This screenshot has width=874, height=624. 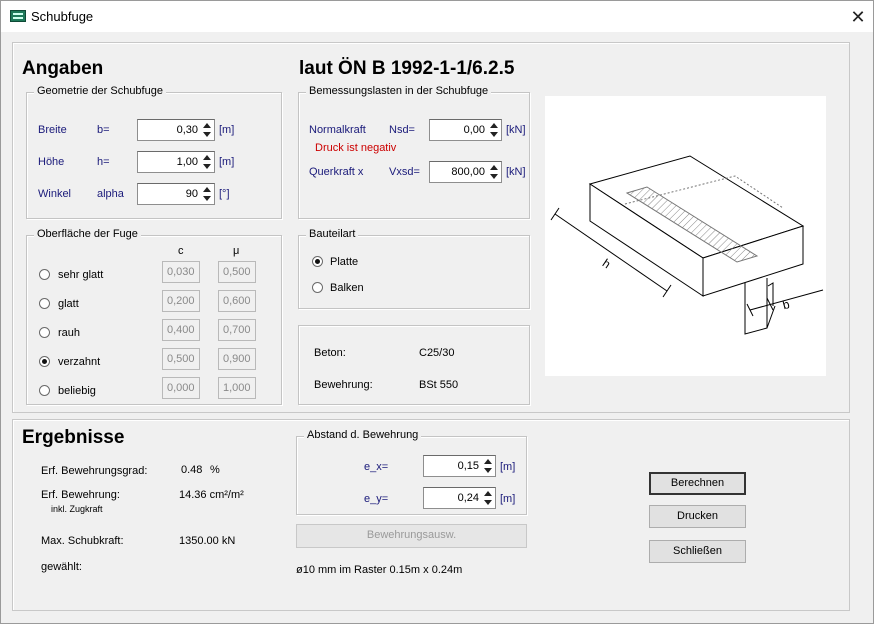 I want to click on radio-rauh, so click(x=44, y=332).